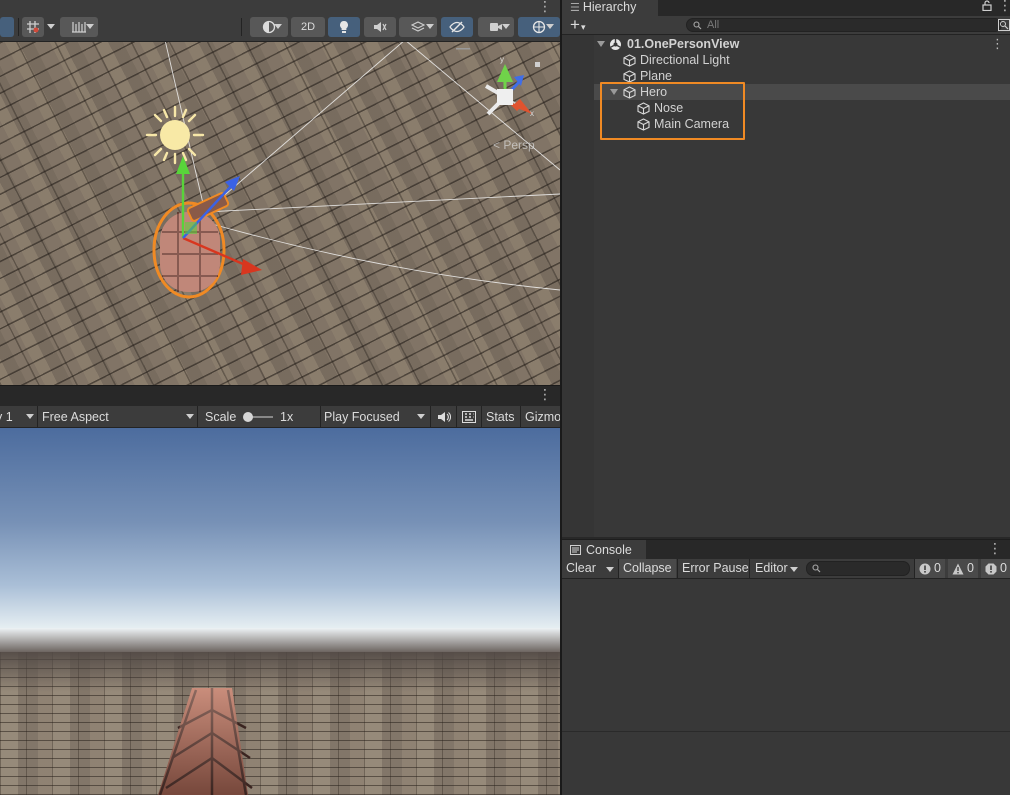 This screenshot has height=795, width=1010. What do you see at coordinates (506, 26) in the screenshot?
I see `camera-settings-dropdown-arrow` at bounding box center [506, 26].